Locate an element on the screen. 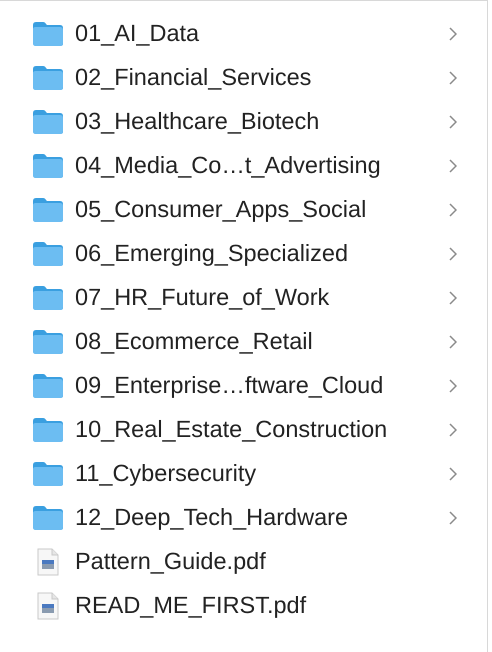 This screenshot has height=652, width=492. file-name: 01_AI_Data is located at coordinates (137, 33).